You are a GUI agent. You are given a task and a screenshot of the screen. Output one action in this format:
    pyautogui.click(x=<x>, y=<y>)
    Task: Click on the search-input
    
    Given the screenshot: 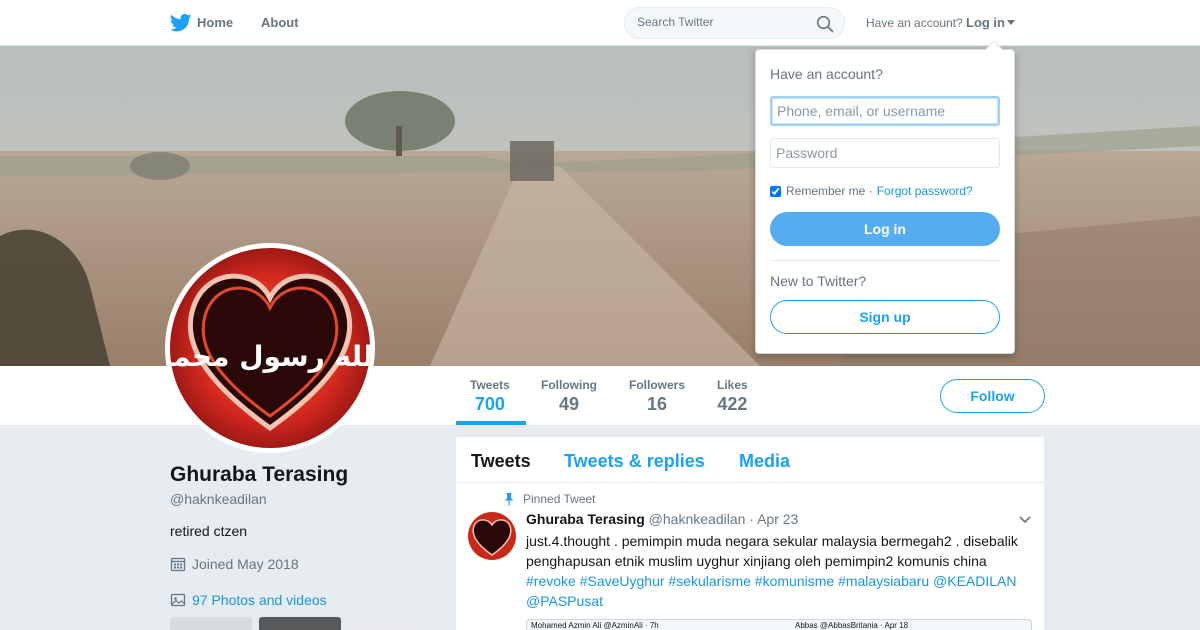 What is the action you would take?
    pyautogui.click(x=722, y=22)
    